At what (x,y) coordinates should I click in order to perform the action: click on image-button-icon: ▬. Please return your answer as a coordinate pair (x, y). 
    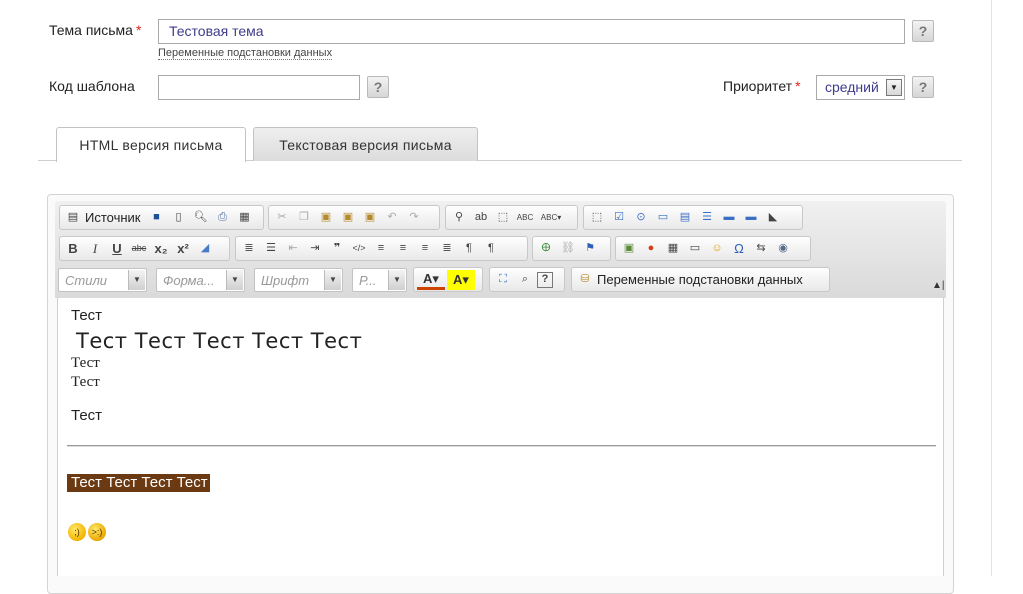
    Looking at the image, I should click on (751, 218).